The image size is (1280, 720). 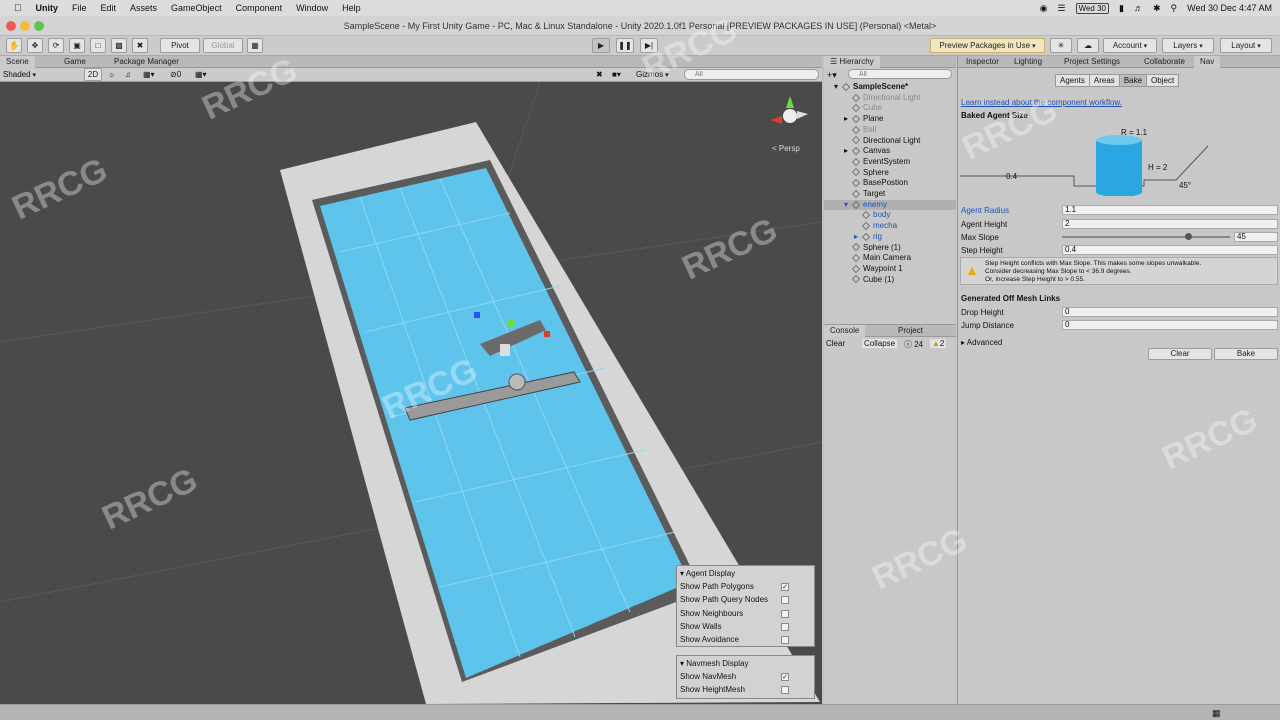 I want to click on hand-tool-icon: ✋, so click(x=14, y=45).